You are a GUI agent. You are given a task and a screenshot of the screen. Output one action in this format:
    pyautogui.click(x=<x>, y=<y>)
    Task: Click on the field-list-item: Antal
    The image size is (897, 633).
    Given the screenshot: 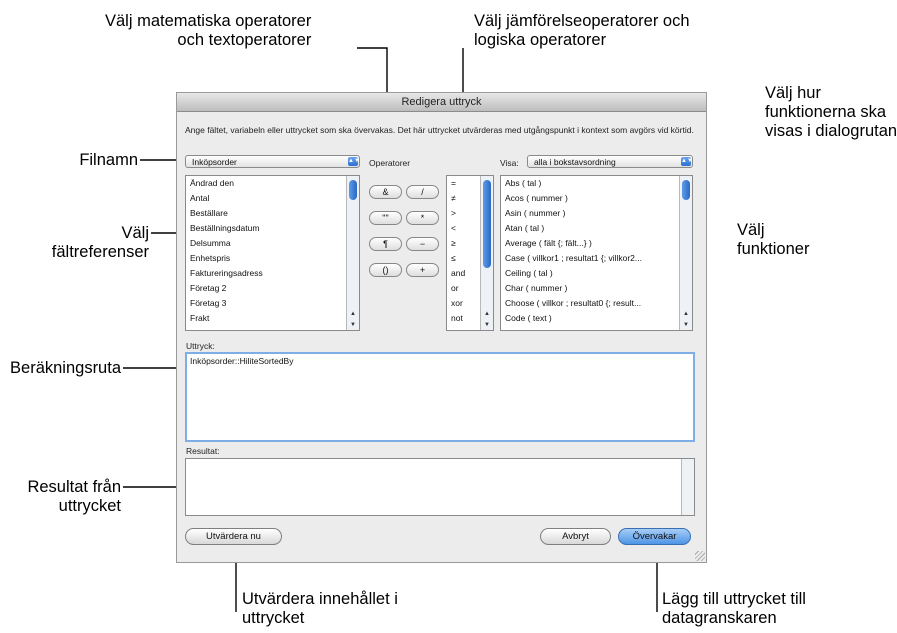 What is the action you would take?
    pyautogui.click(x=272, y=198)
    